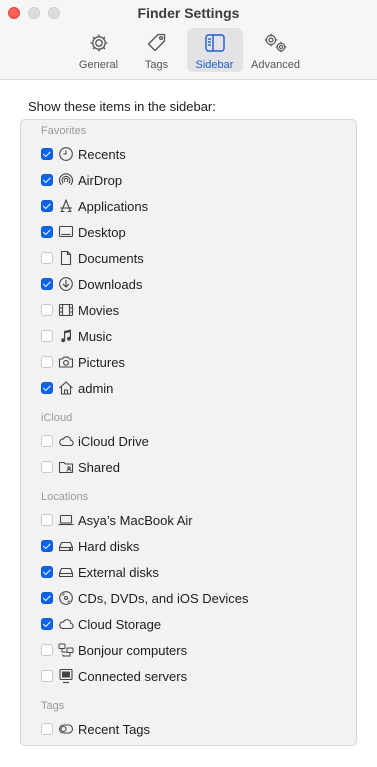 This screenshot has height=767, width=377. What do you see at coordinates (98, 65) in the screenshot?
I see `tab-label: General` at bounding box center [98, 65].